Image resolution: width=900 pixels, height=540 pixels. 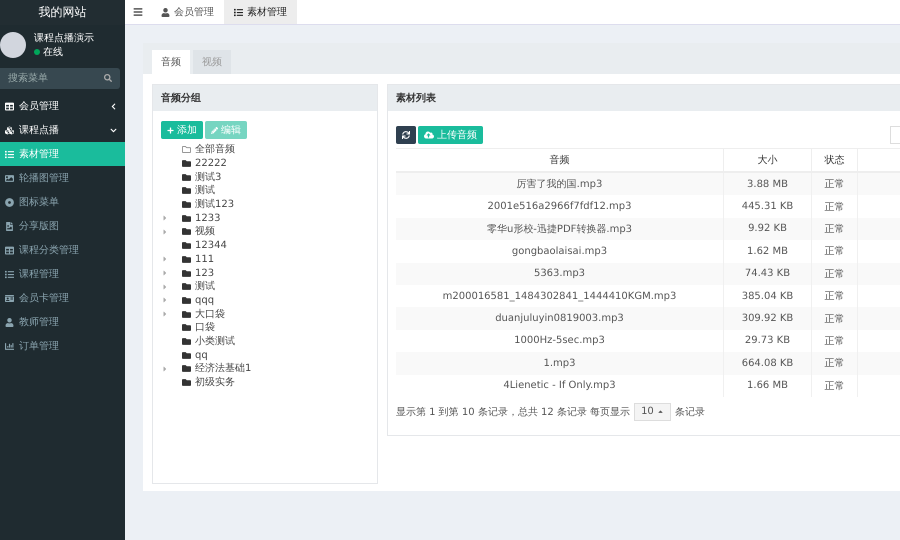 I want to click on table-cell: 385.04 KB, so click(x=768, y=296).